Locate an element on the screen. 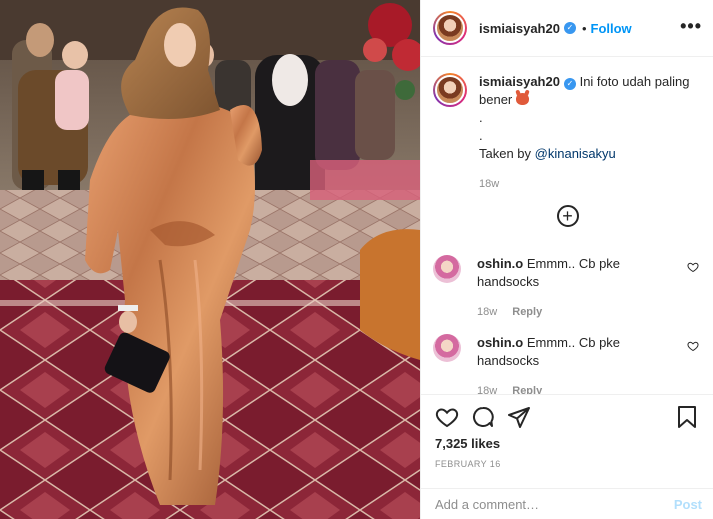 This screenshot has height=519, width=713. caption-author-avatar-image is located at coordinates (450, 90).